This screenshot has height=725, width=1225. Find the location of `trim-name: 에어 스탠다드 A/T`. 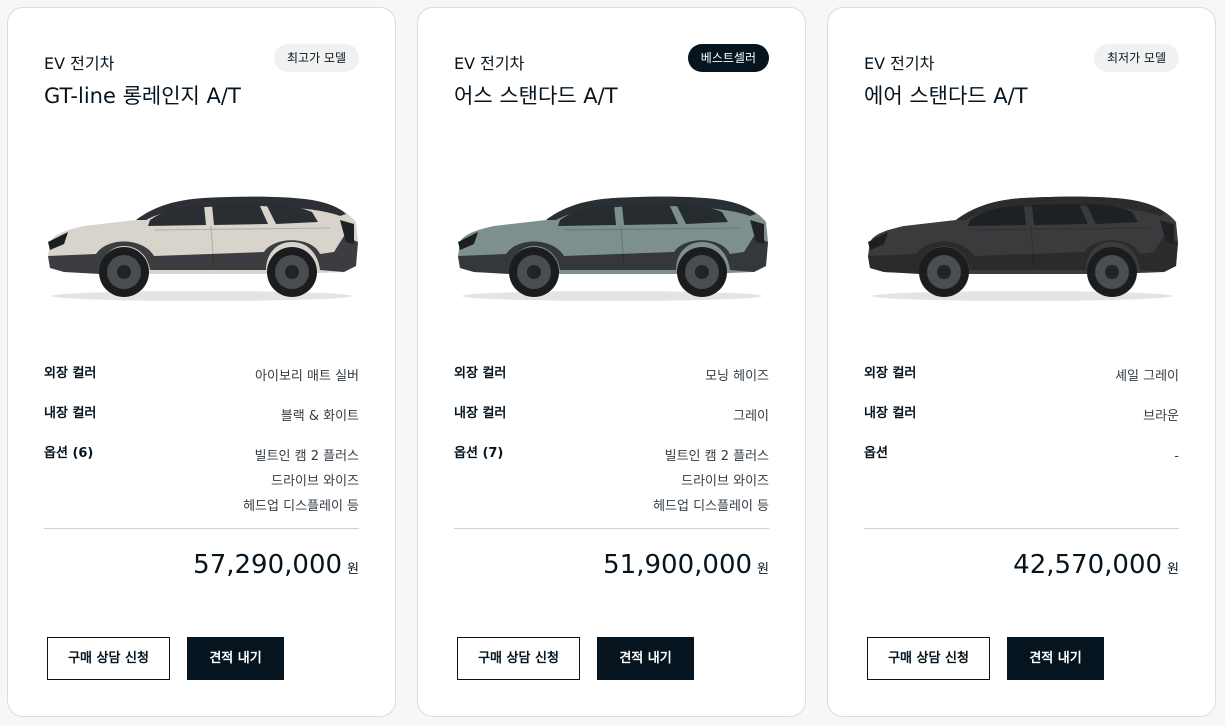

trim-name: 에어 스탠다드 A/T is located at coordinates (946, 96).